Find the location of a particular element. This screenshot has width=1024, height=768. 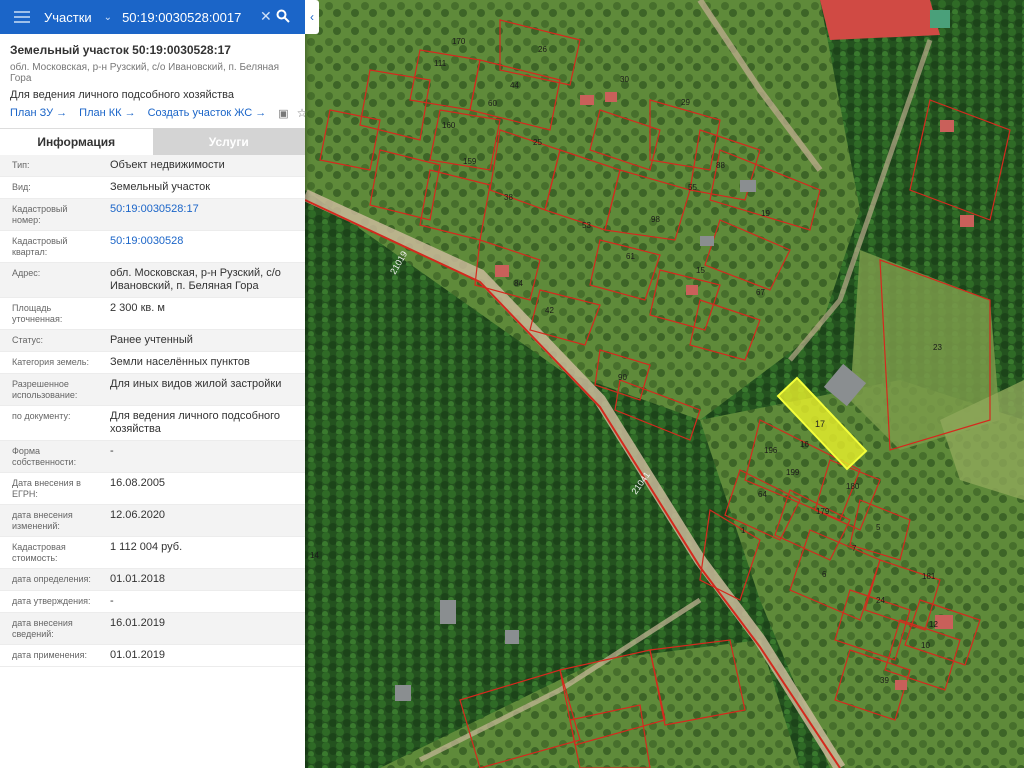

map-parcel-label: 159 is located at coordinates (470, 161).